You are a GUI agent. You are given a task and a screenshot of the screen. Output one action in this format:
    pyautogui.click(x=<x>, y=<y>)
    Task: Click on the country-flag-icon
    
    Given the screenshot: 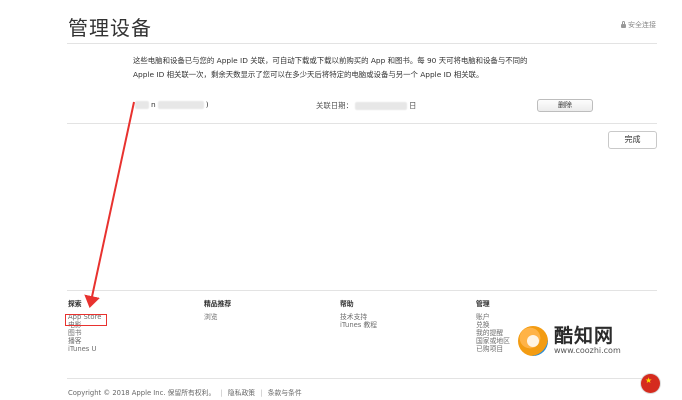 What is the action you would take?
    pyautogui.click(x=650, y=383)
    